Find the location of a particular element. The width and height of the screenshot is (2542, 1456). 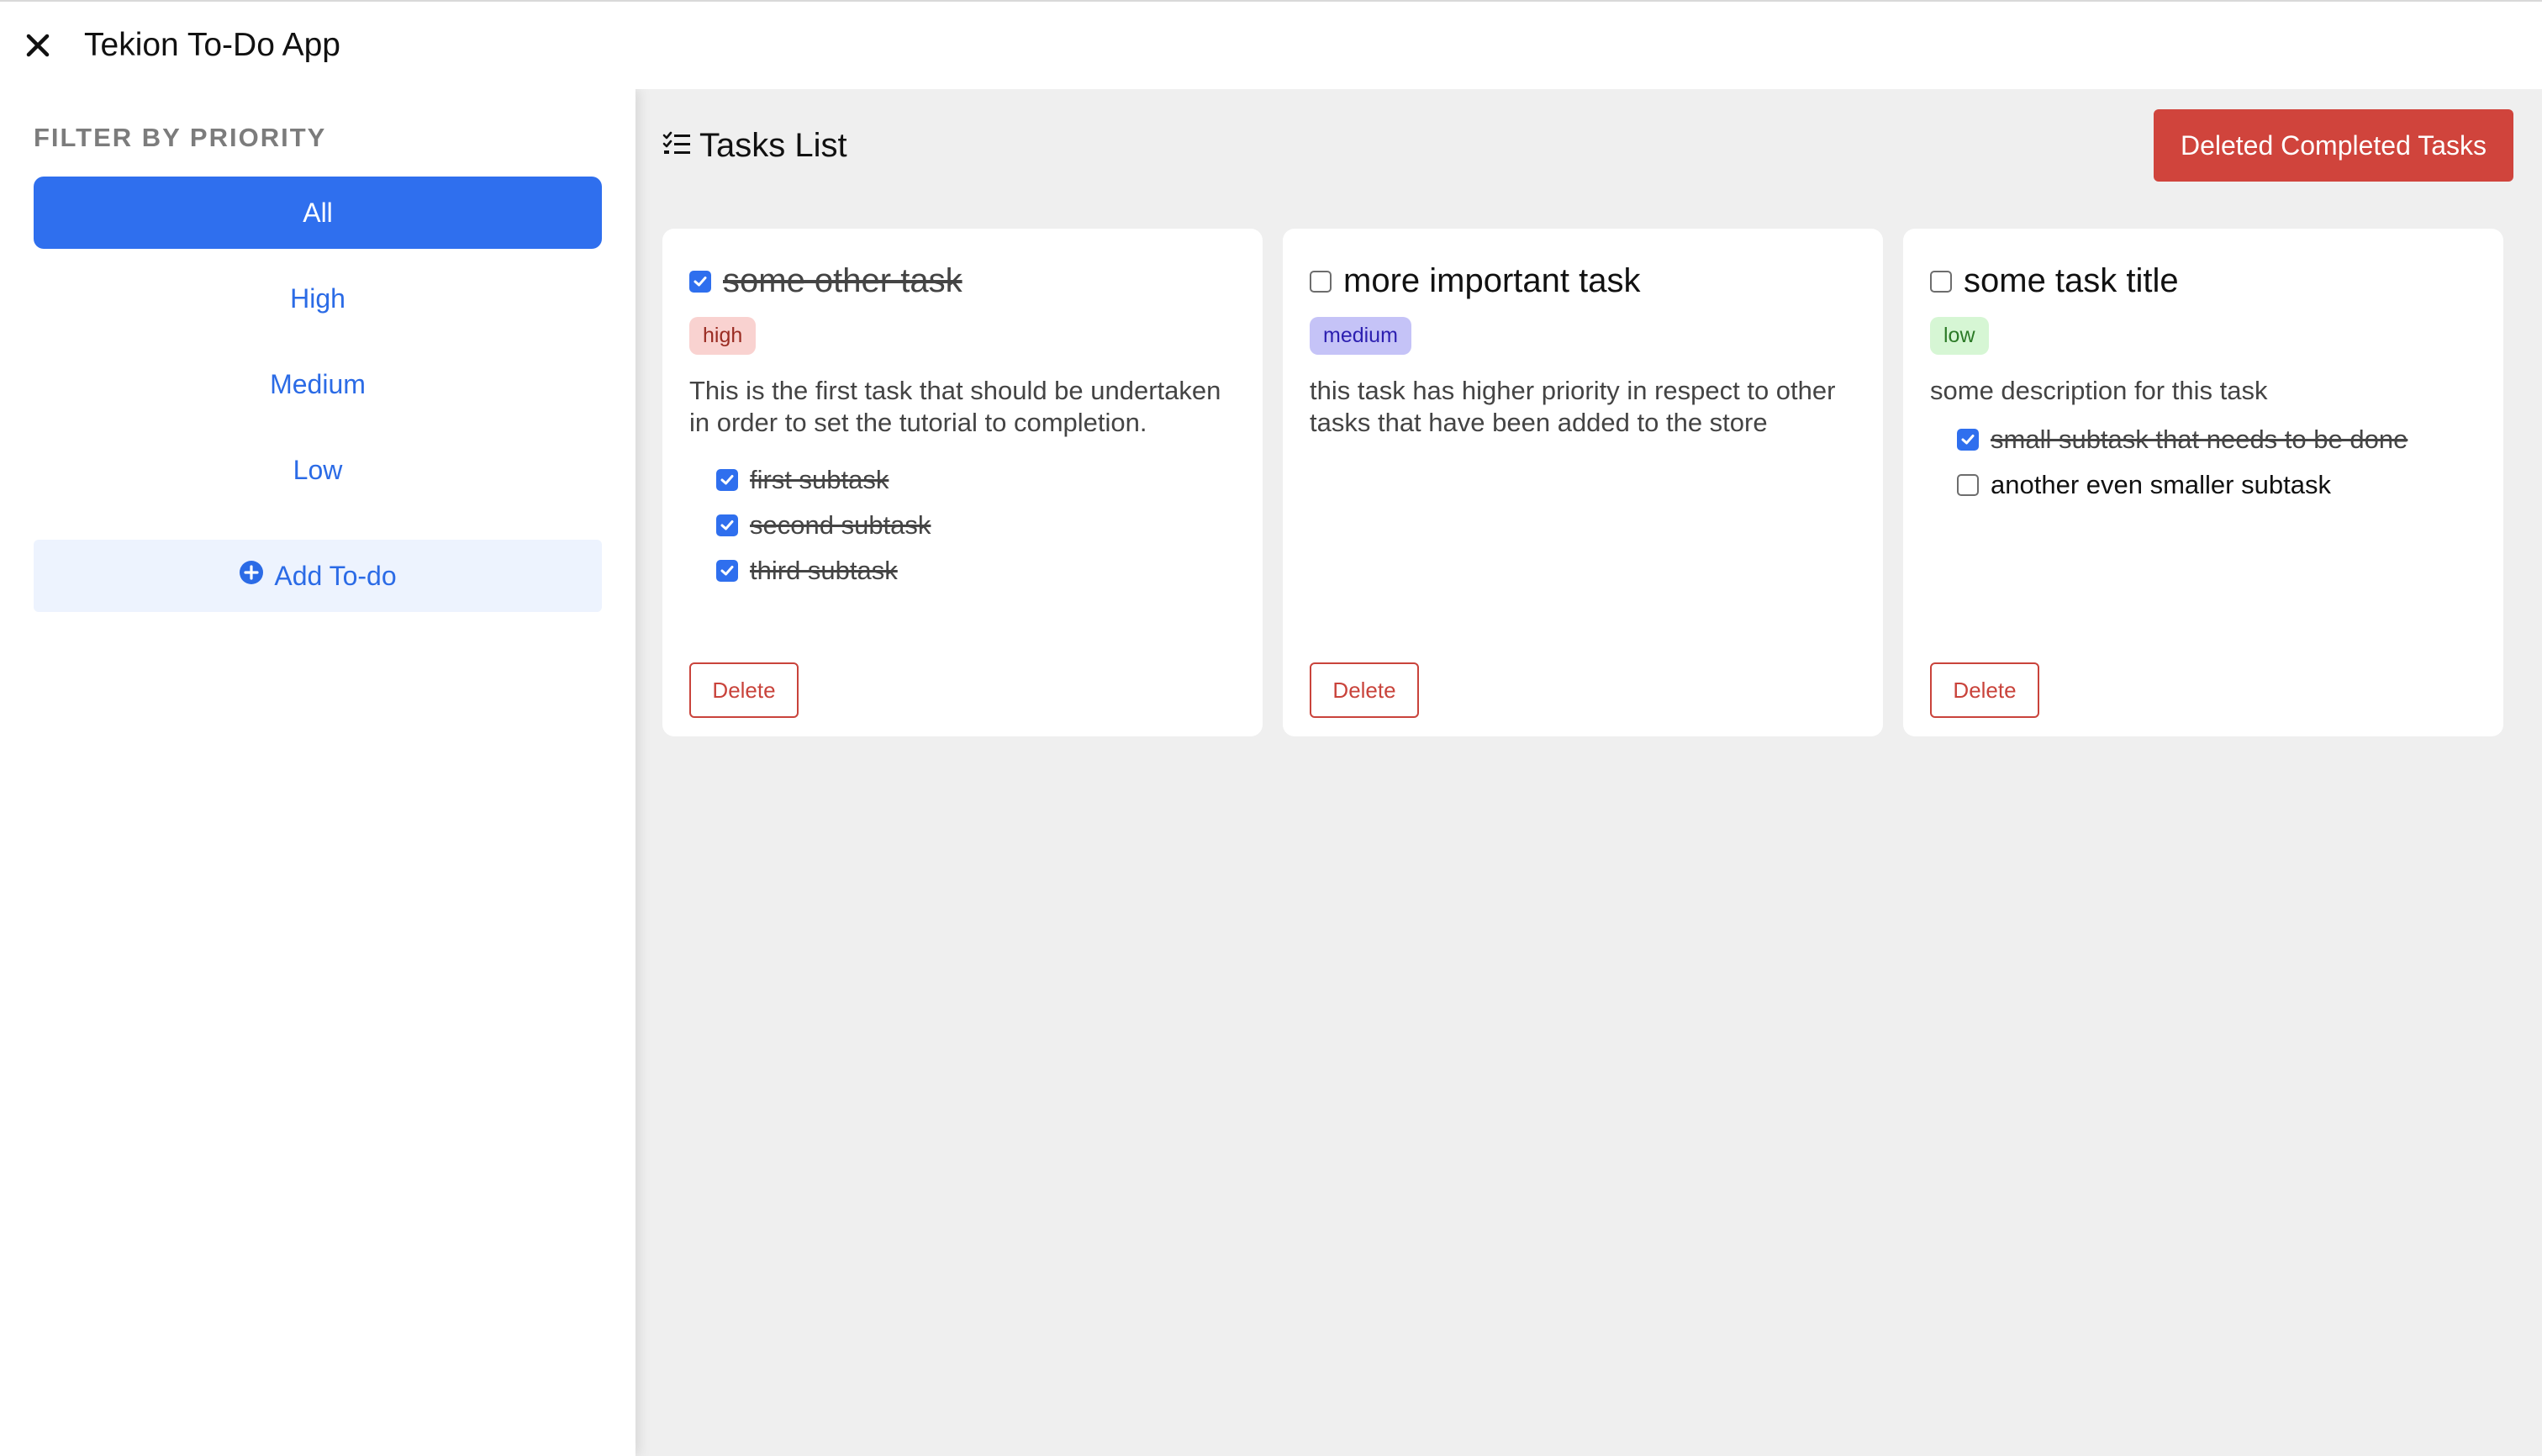

add-todo-button: Add To-do is located at coordinates (318, 576).